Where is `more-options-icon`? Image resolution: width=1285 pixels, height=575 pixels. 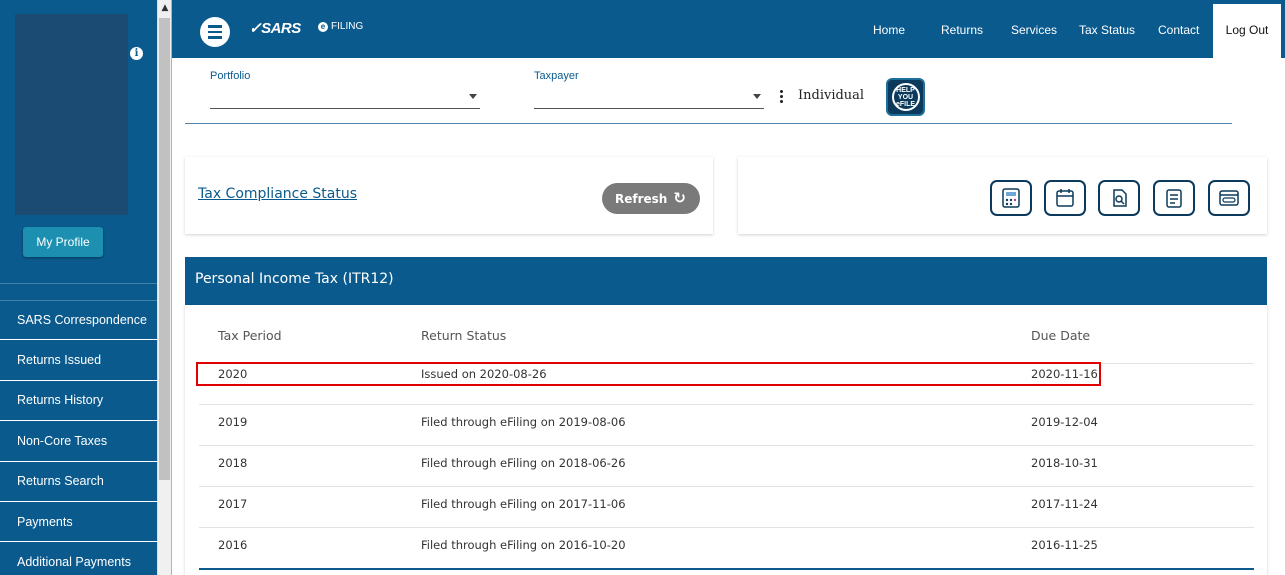 more-options-icon is located at coordinates (782, 96).